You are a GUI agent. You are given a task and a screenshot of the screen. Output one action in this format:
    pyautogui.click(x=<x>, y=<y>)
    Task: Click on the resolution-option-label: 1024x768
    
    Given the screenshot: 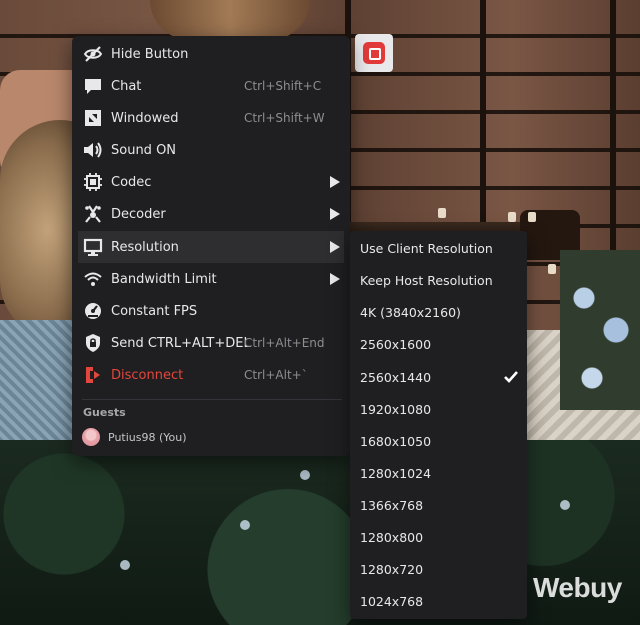 What is the action you would take?
    pyautogui.click(x=392, y=601)
    